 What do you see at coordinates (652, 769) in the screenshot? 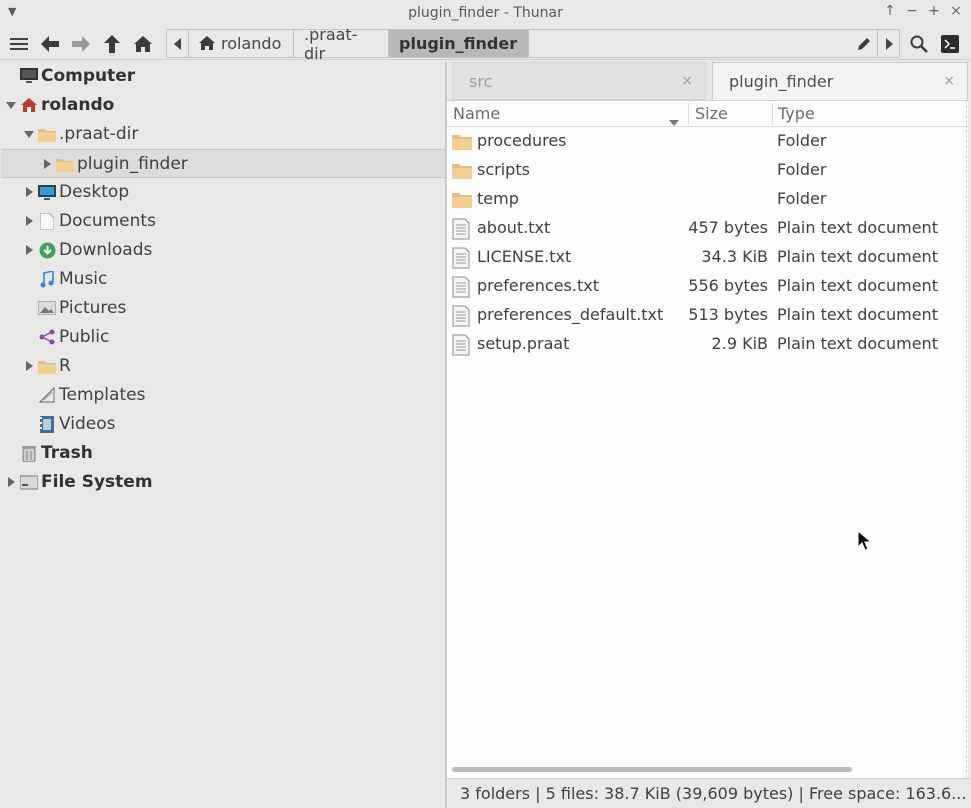
I see `horizontal-scrollbar` at bounding box center [652, 769].